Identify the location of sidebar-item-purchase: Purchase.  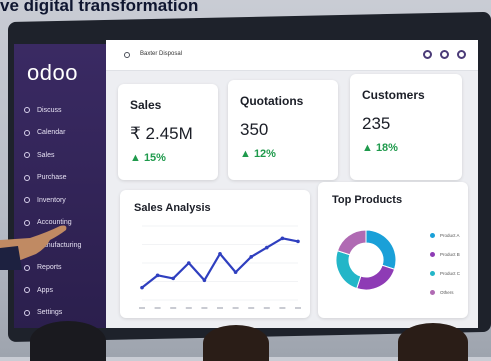
(65, 178).